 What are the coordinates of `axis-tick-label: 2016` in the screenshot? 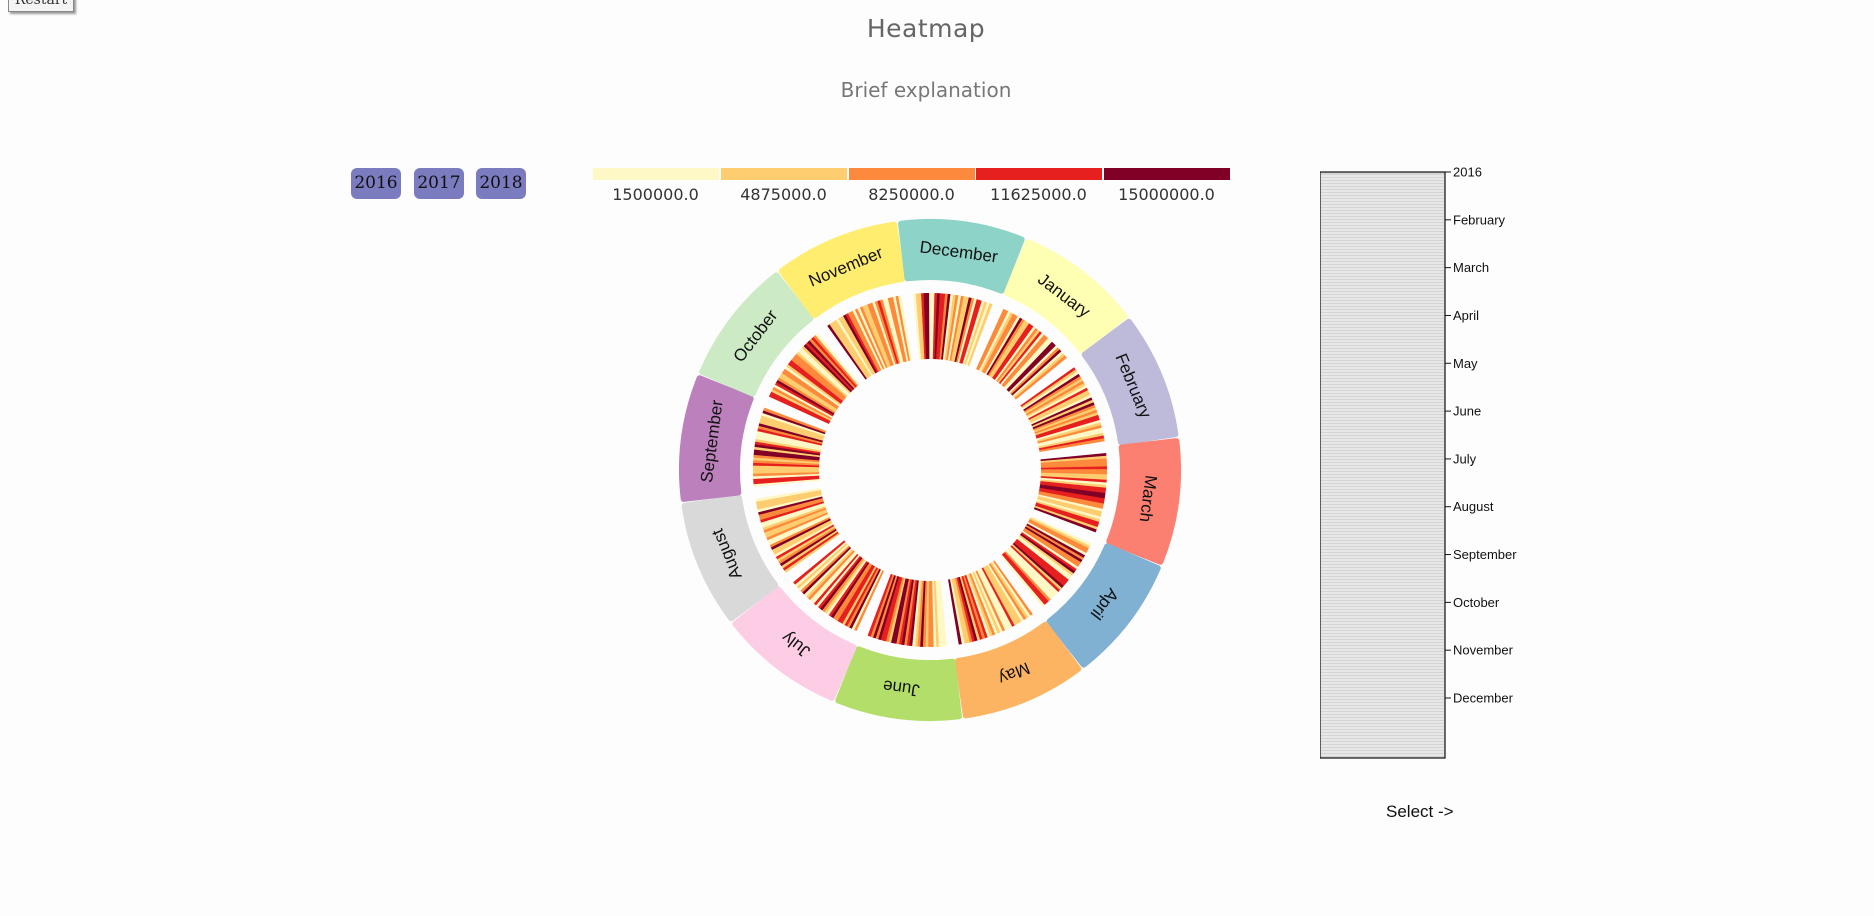 It's located at (1467, 172).